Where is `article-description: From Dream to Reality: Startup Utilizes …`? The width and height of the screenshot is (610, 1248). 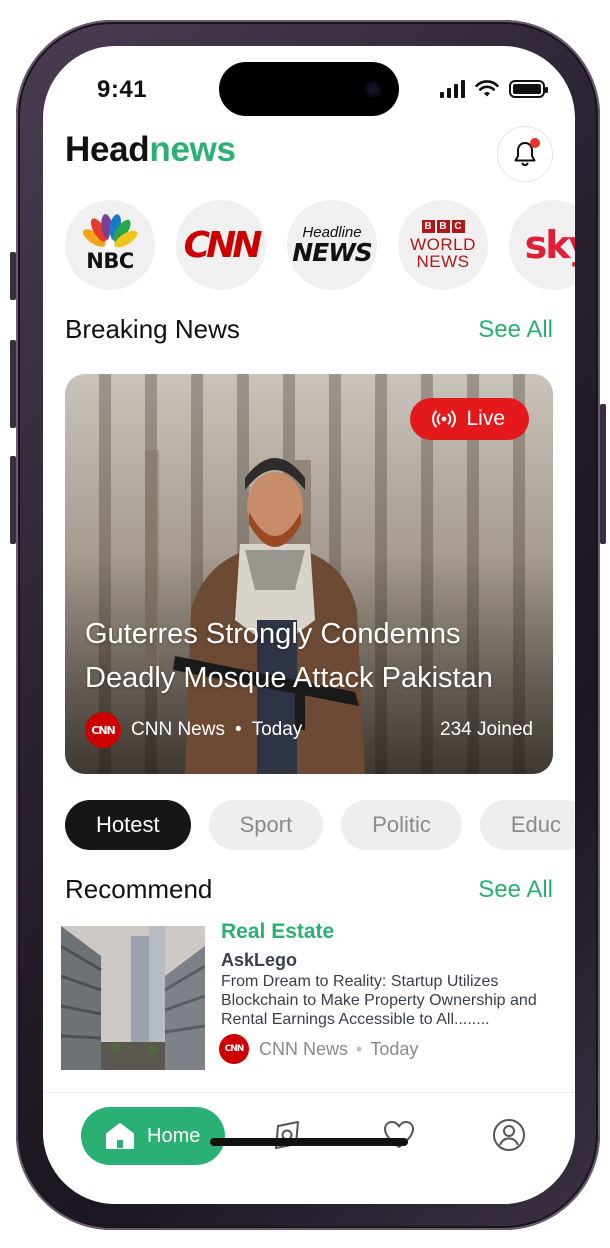 article-description: From Dream to Reality: Startup Utilizes … is located at coordinates (379, 1000).